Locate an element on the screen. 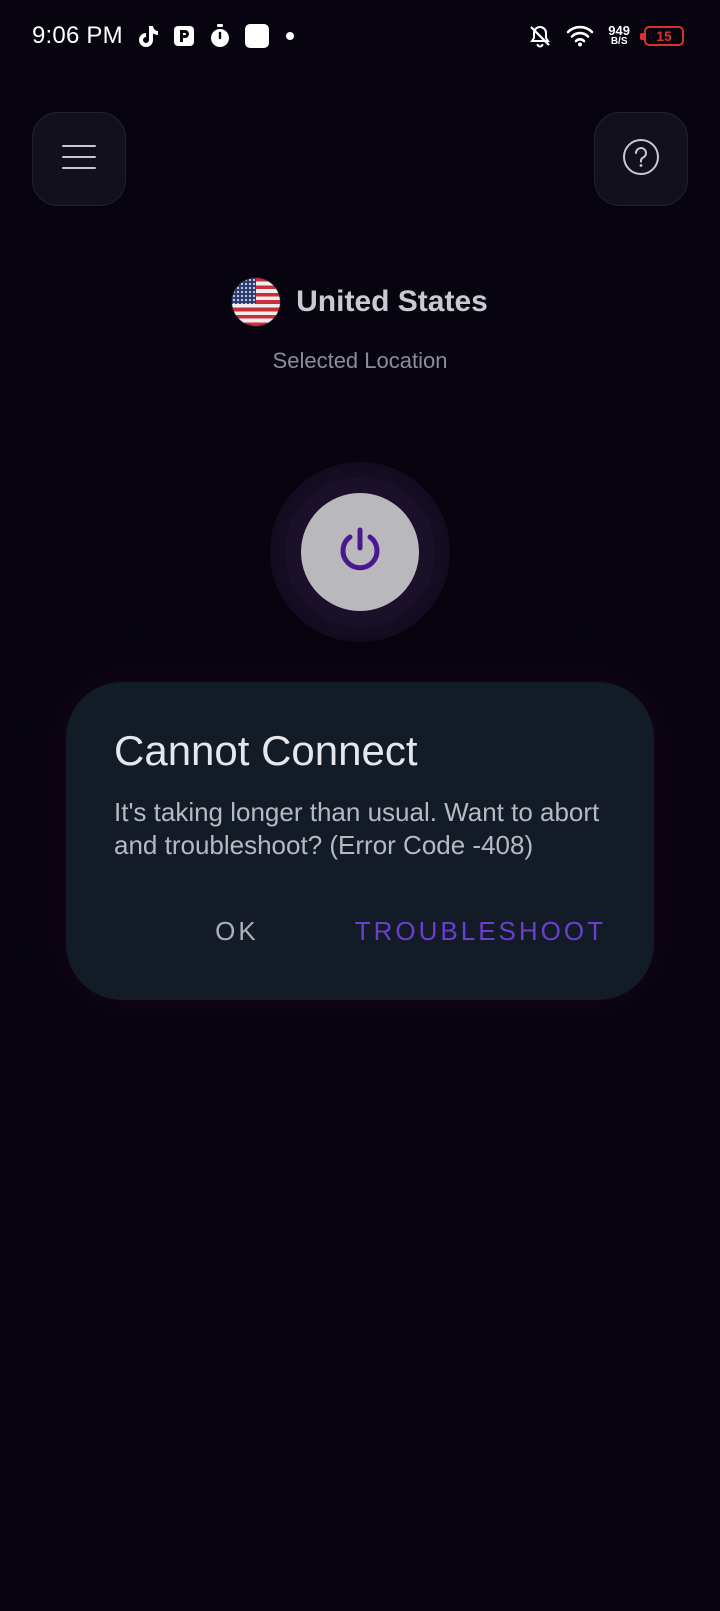 This screenshot has height=1611, width=720. app-p-icon is located at coordinates (184, 36).